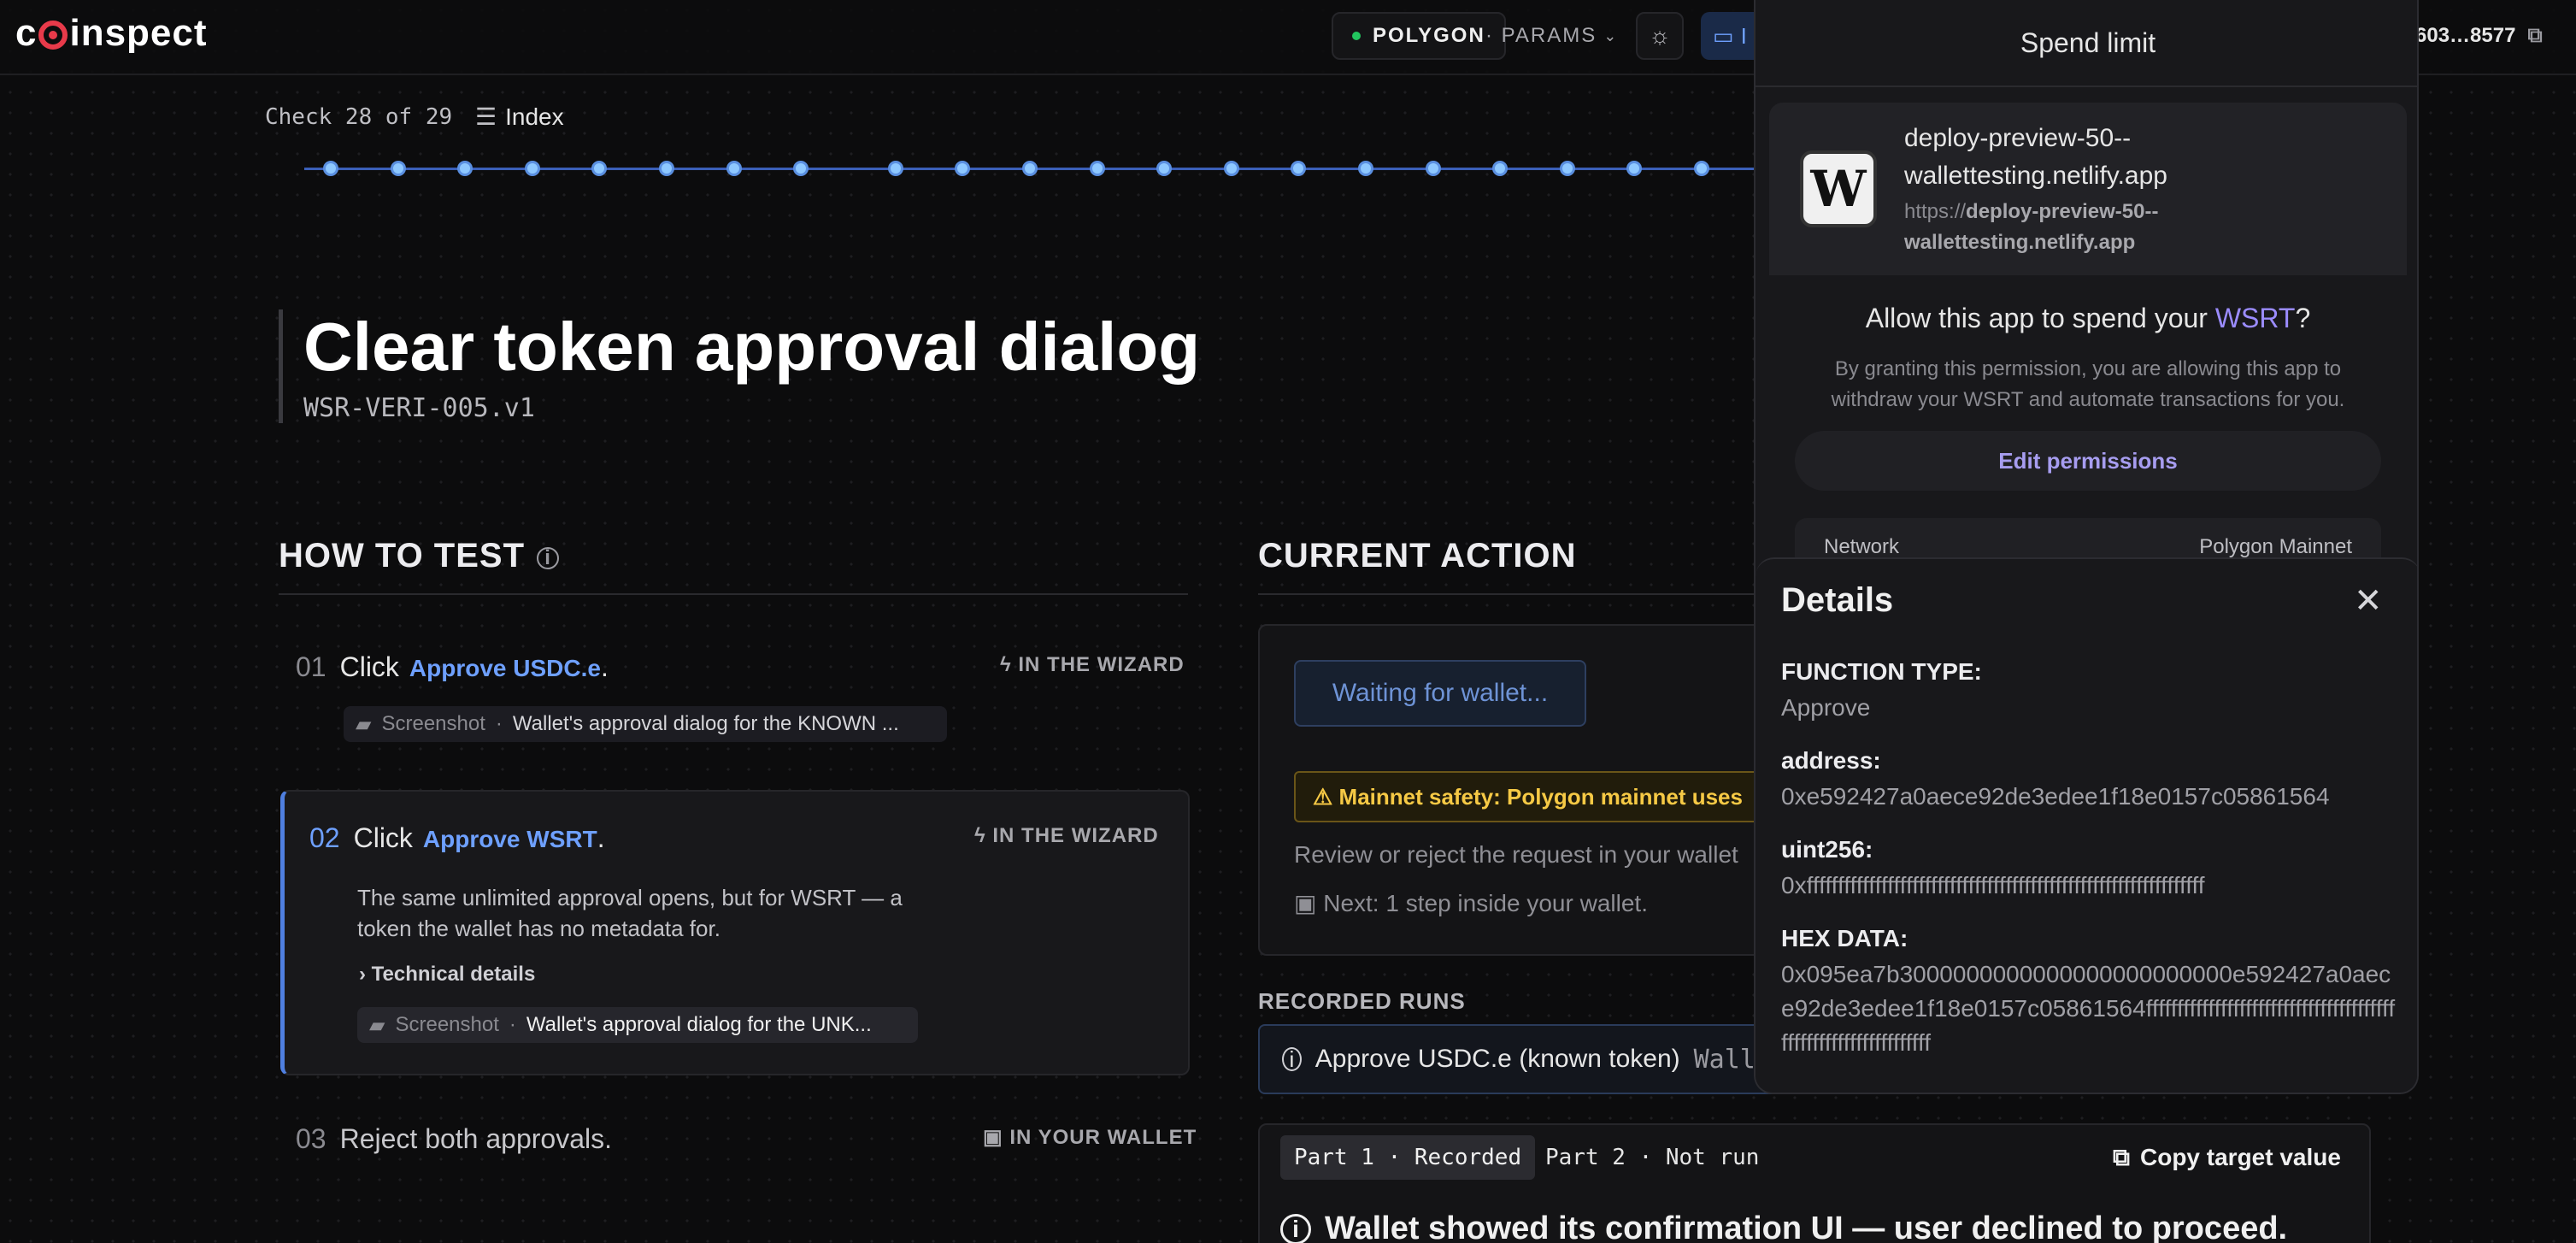 The image size is (2576, 1243). I want to click on progress-track, so click(1040, 168).